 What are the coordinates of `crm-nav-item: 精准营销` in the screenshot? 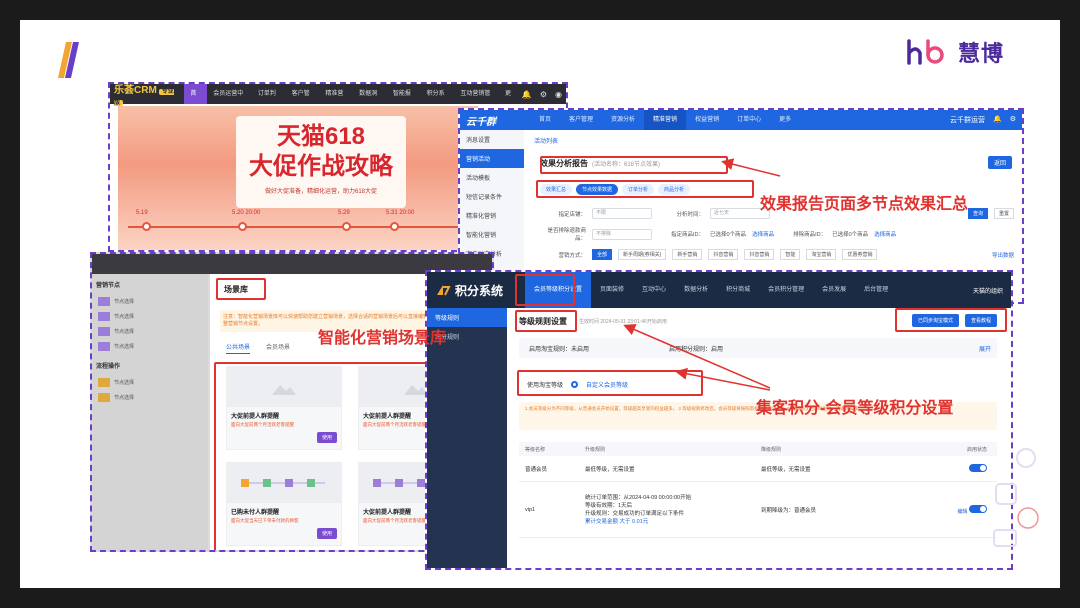 It's located at (336, 100).